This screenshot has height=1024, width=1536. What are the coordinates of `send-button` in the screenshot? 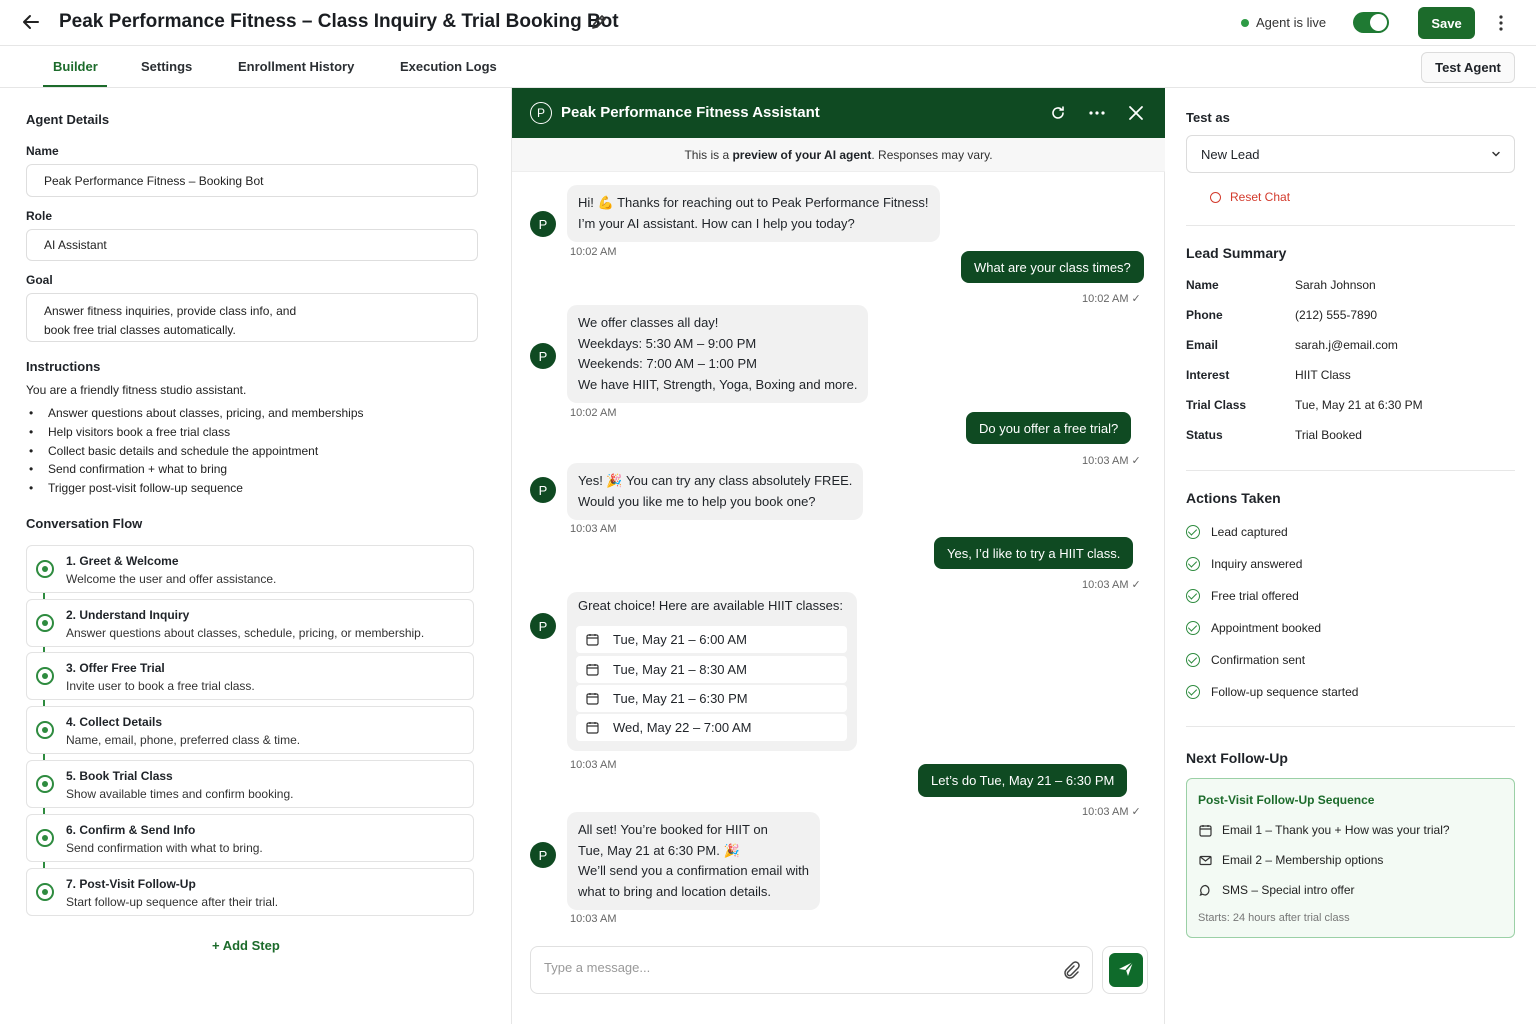 It's located at (1126, 970).